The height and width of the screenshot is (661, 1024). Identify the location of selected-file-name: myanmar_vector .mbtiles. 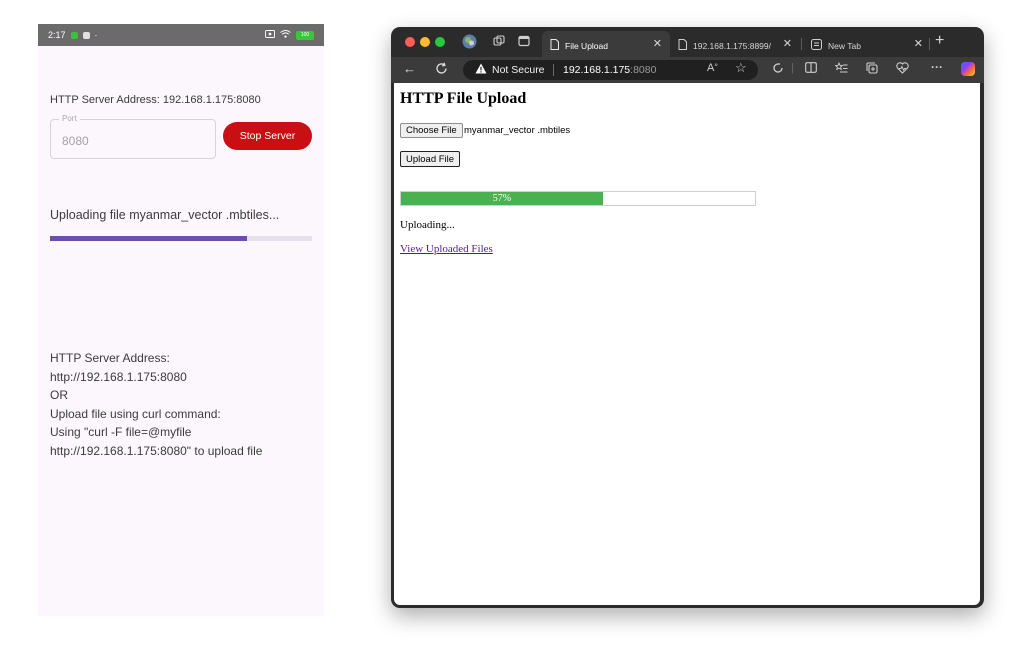
(517, 130).